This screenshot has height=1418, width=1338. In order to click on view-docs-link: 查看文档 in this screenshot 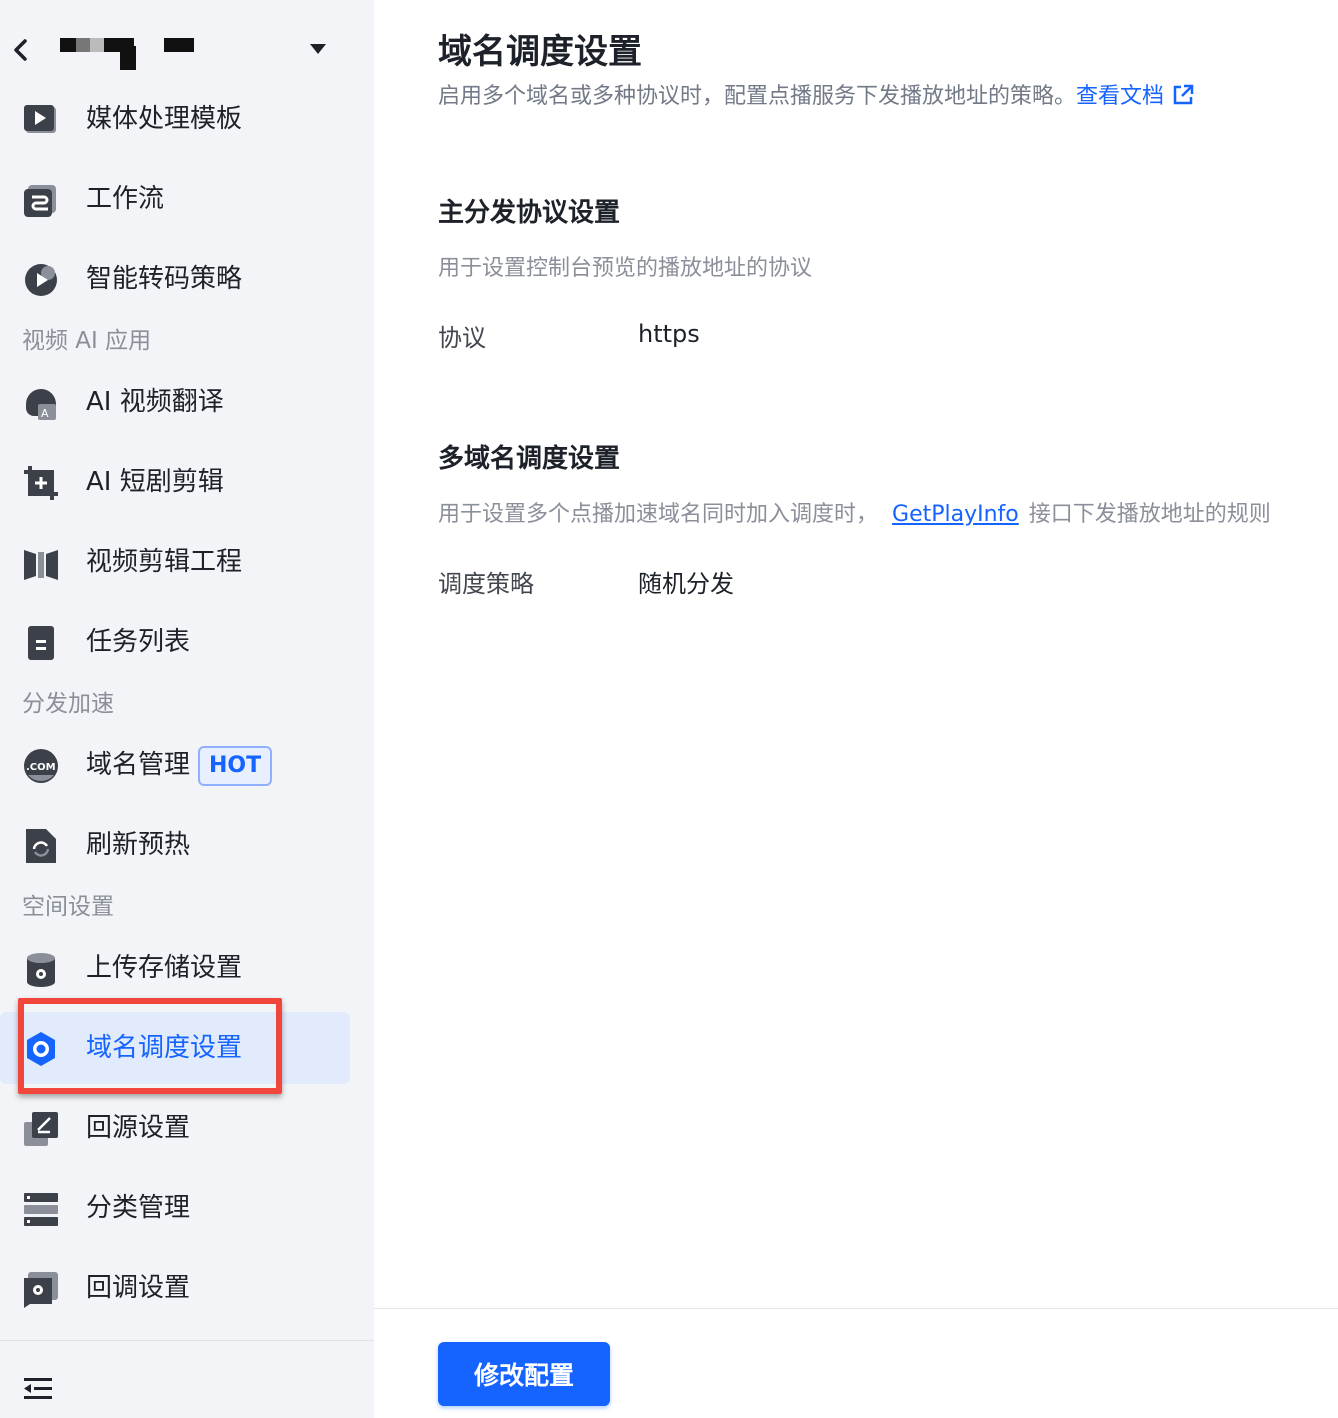, I will do `click(1135, 96)`.